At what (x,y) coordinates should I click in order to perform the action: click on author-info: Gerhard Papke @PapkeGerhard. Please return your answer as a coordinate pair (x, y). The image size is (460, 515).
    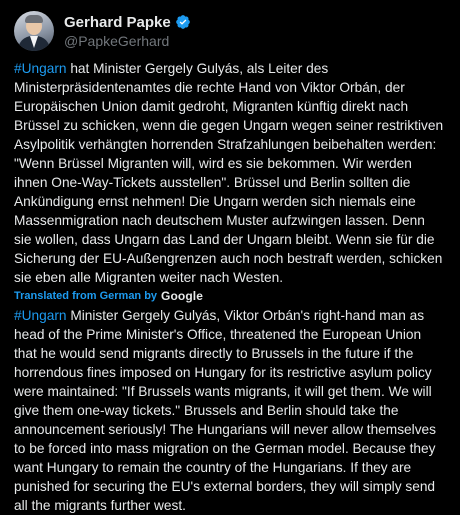
    Looking at the image, I should click on (127, 31).